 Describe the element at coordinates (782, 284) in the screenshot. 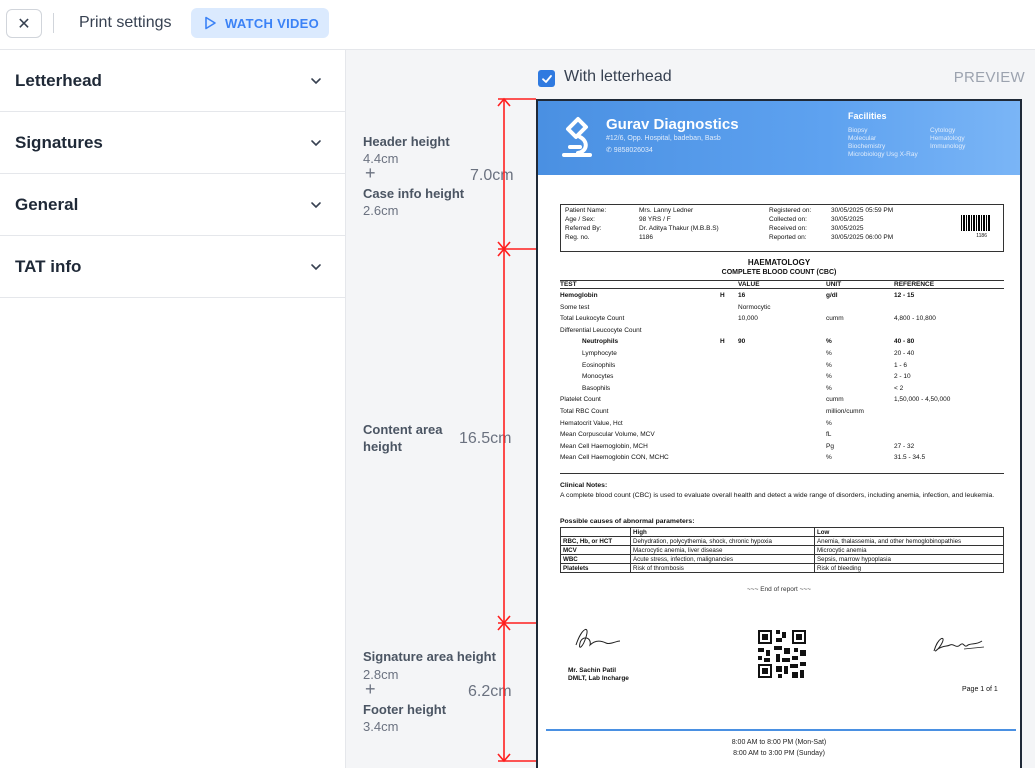

I see `test-table-header: TEST VALUE UNIT REFERENCE` at that location.